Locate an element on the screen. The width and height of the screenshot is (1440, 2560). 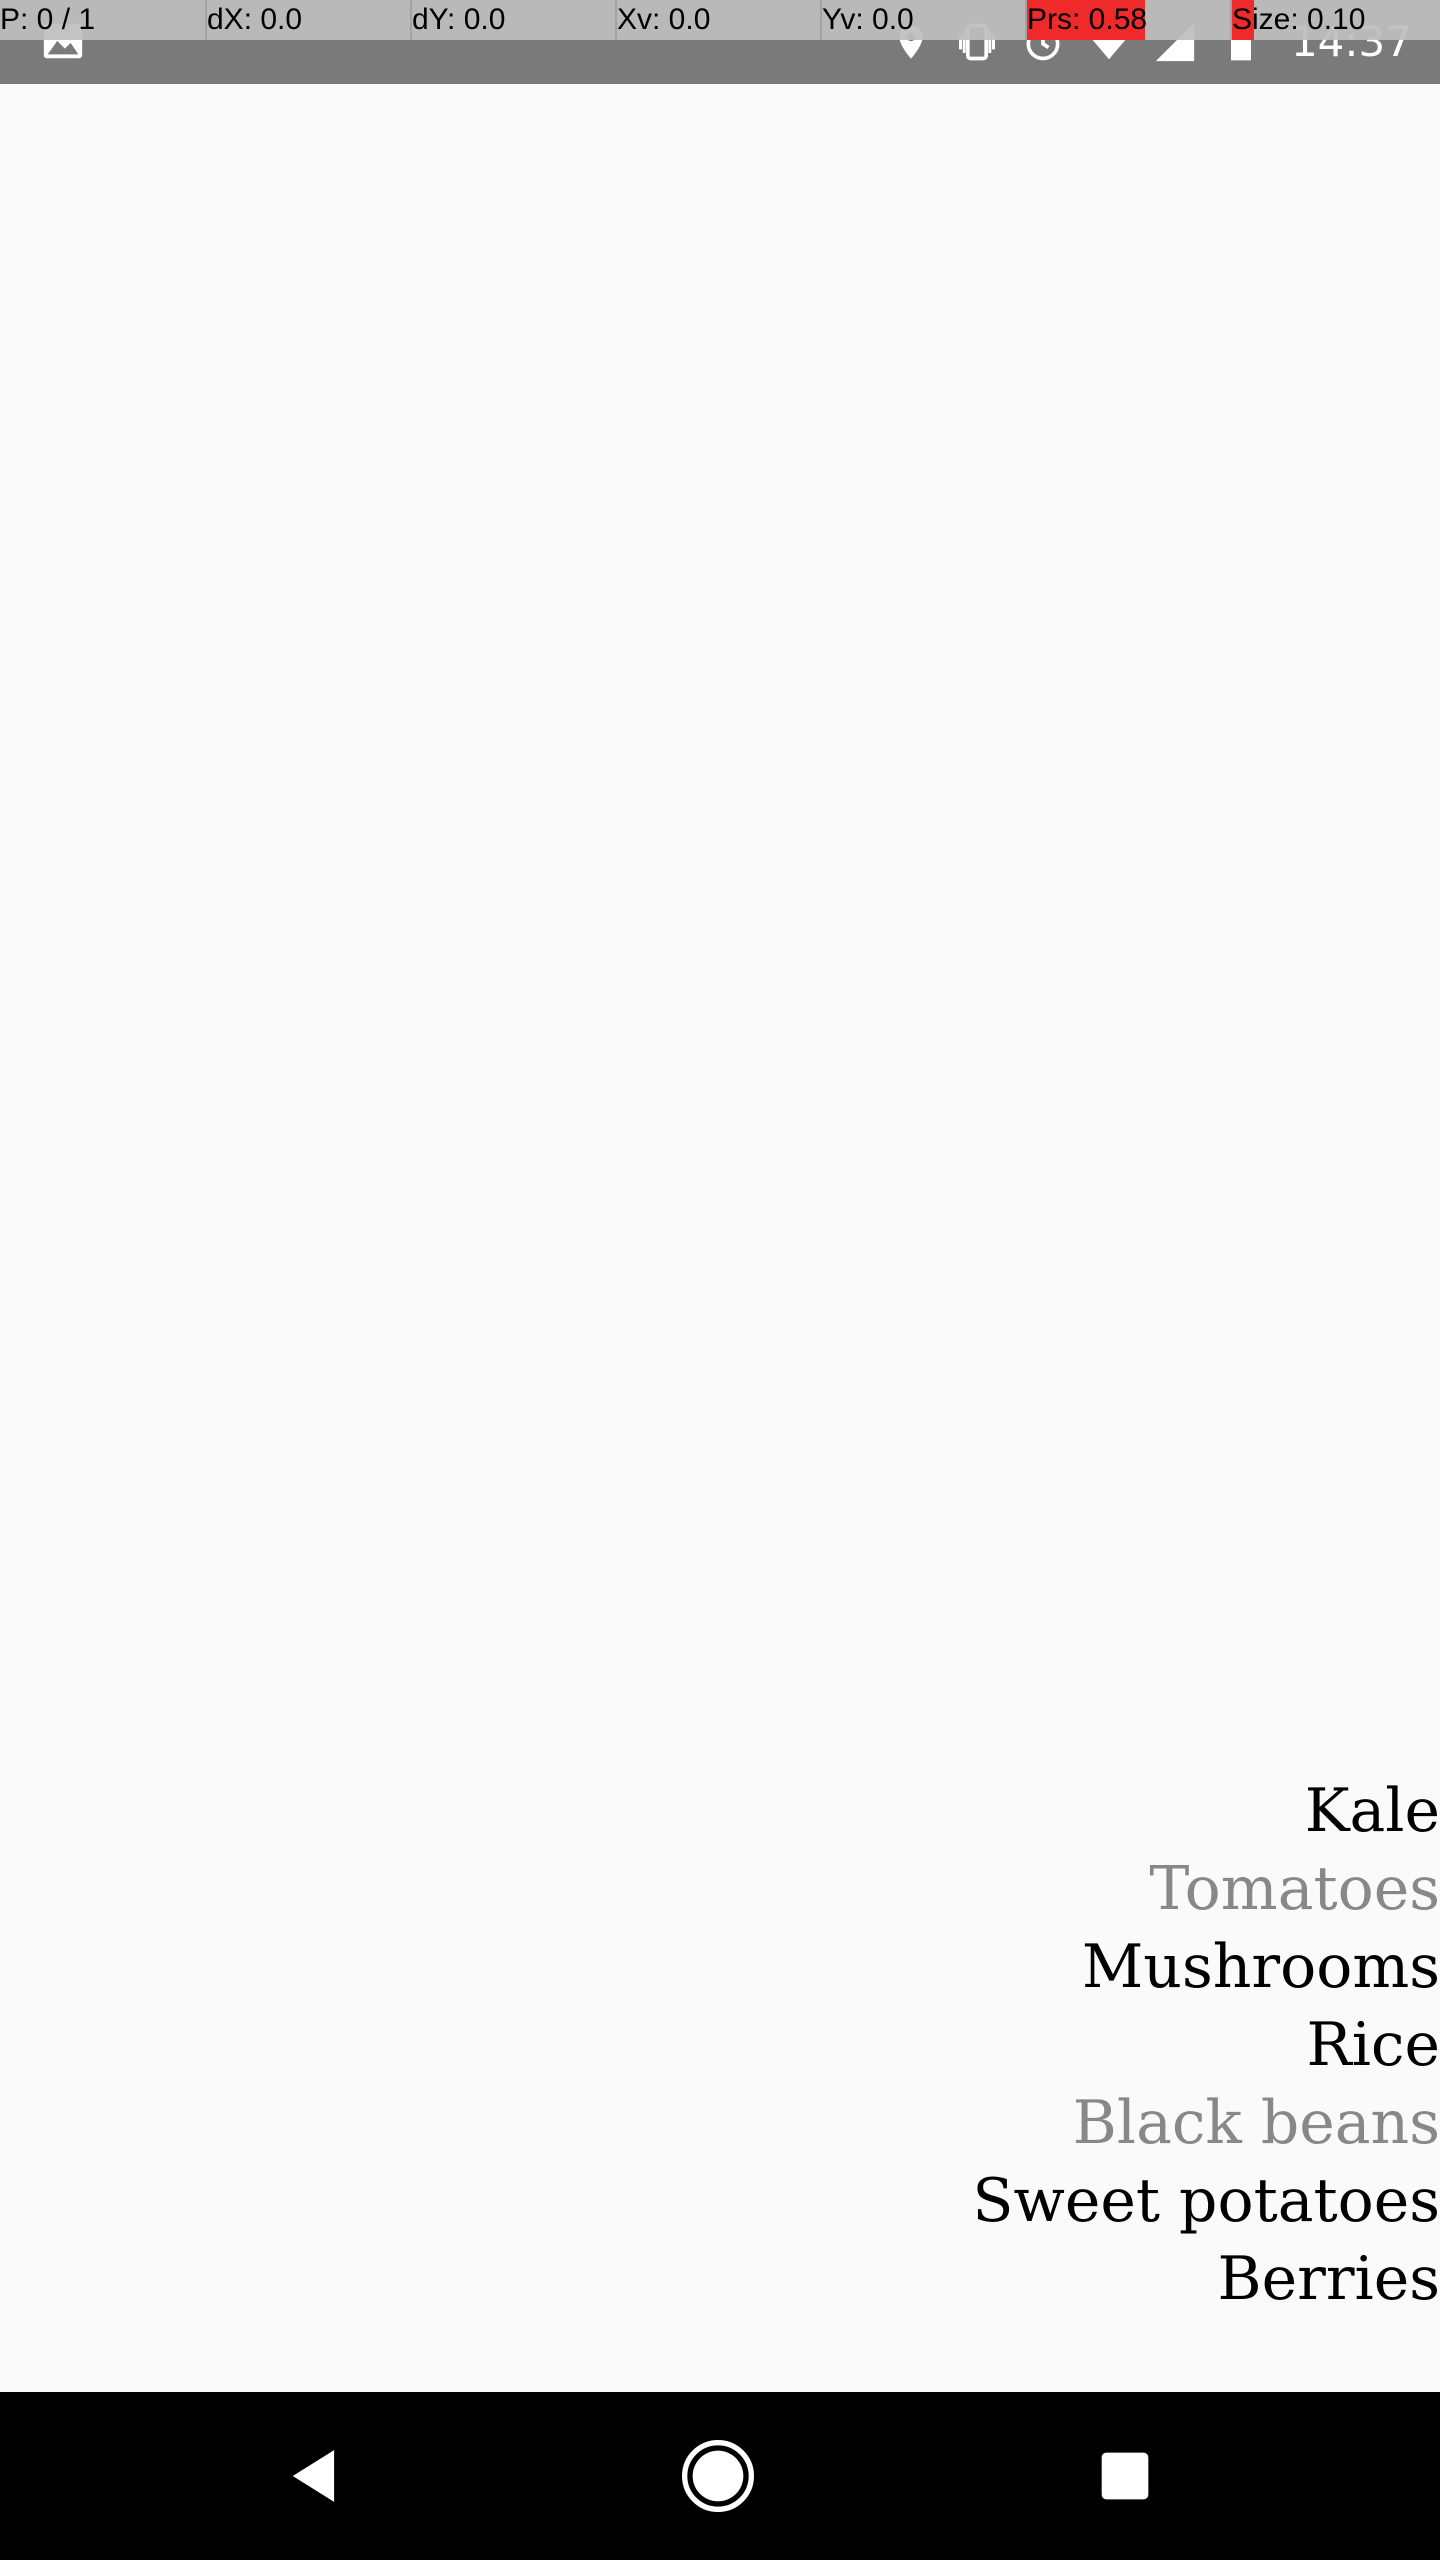
list-item: Tomatoes is located at coordinates (720, 1889).